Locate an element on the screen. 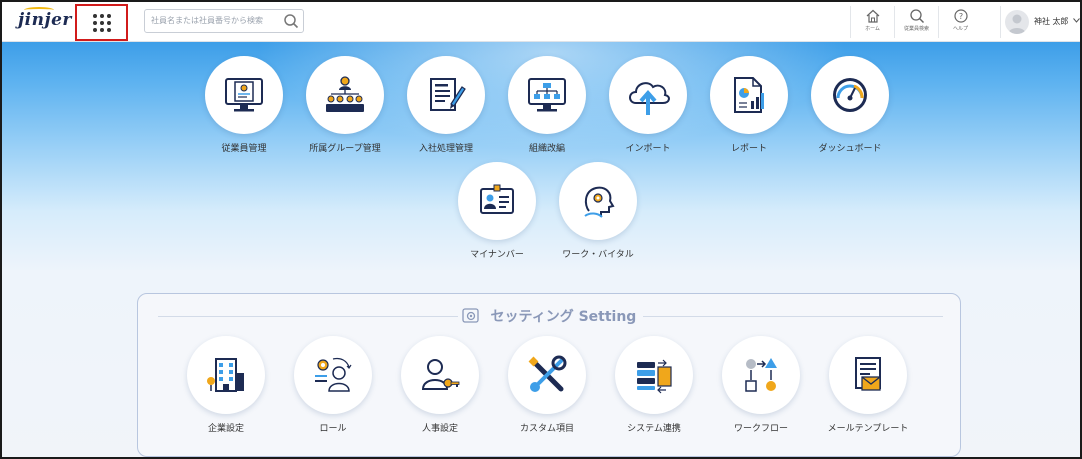 This screenshot has height=459, width=1082. home-button: ホーム is located at coordinates (872, 22).